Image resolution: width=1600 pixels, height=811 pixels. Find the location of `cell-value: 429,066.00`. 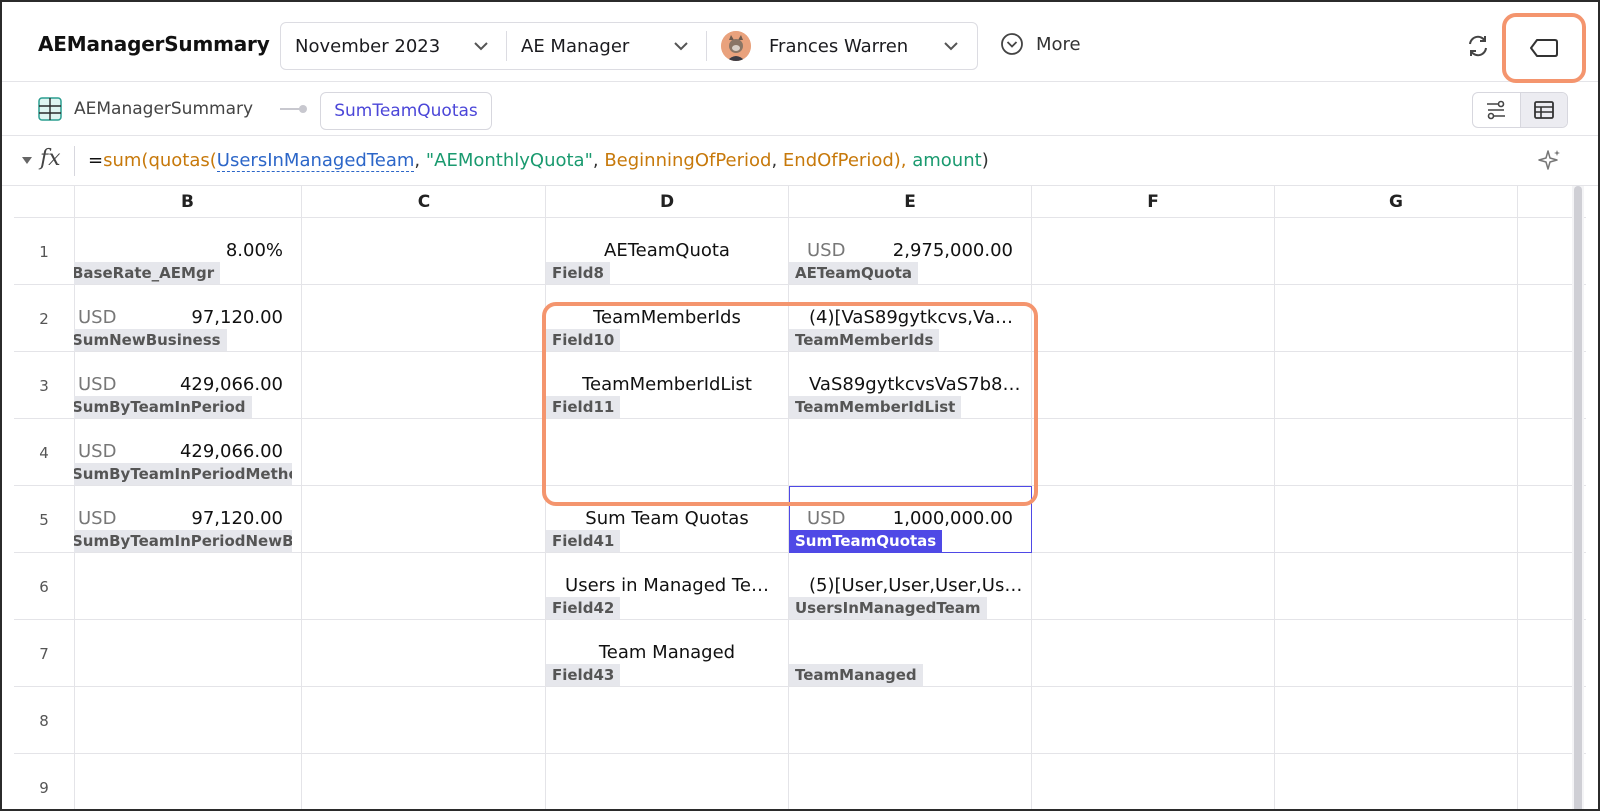

cell-value: 429,066.00 is located at coordinates (231, 451).